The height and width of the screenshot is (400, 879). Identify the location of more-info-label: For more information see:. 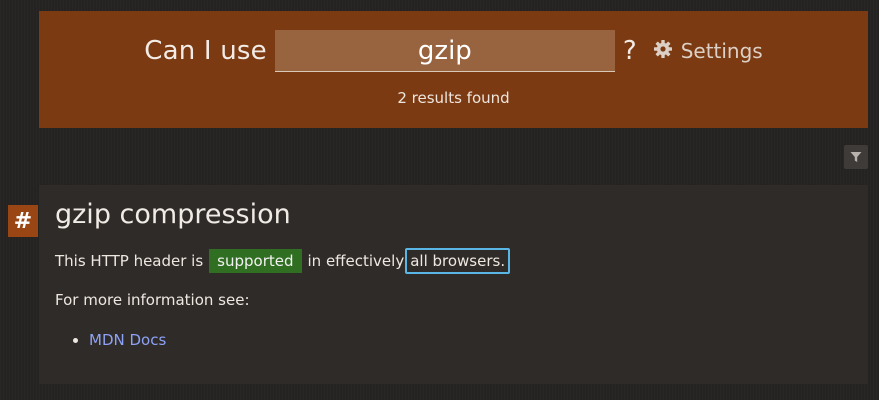
(152, 300).